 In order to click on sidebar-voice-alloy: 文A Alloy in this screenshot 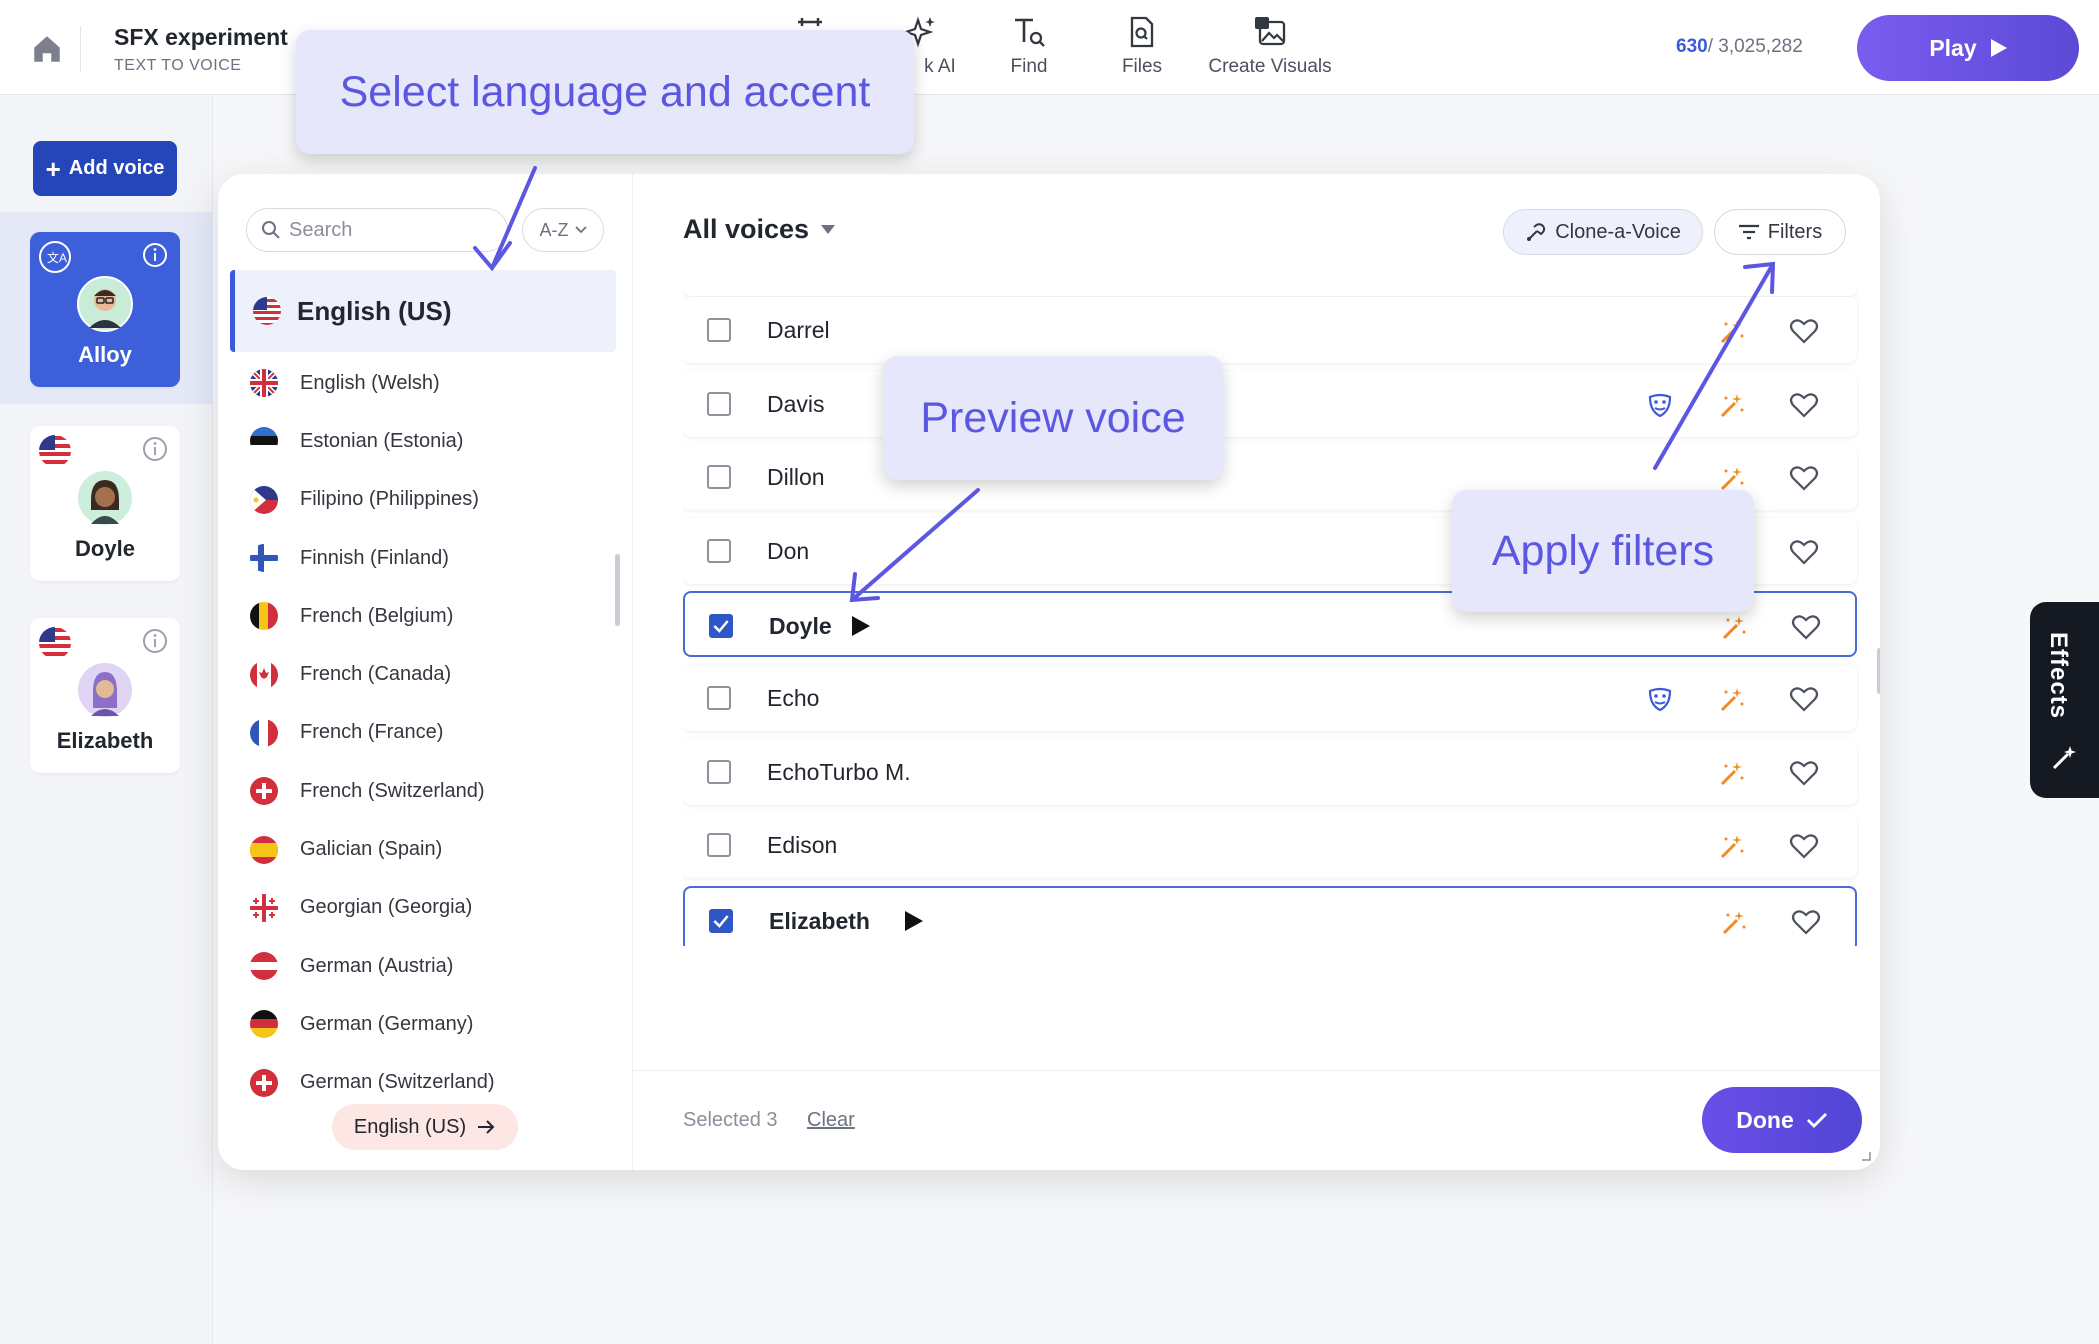, I will do `click(105, 309)`.